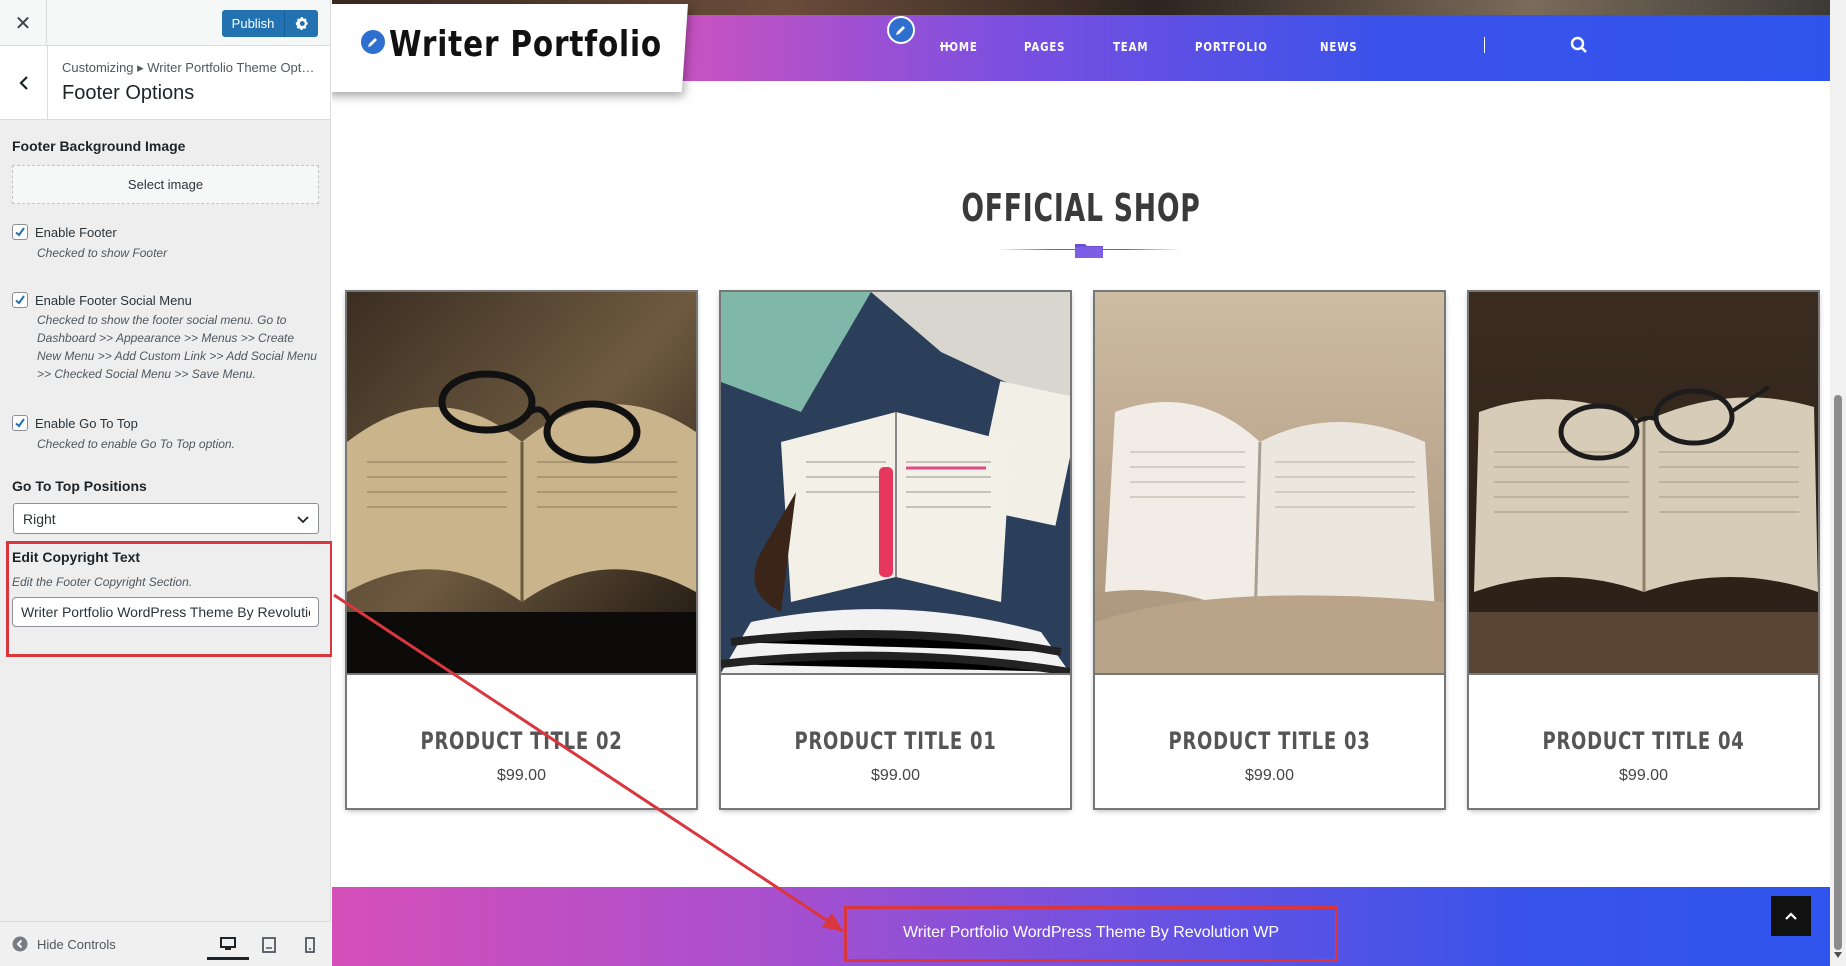 This screenshot has height=966, width=1846. What do you see at coordinates (1081, 208) in the screenshot?
I see `shop-section-title: OFFICIAL SHOP` at bounding box center [1081, 208].